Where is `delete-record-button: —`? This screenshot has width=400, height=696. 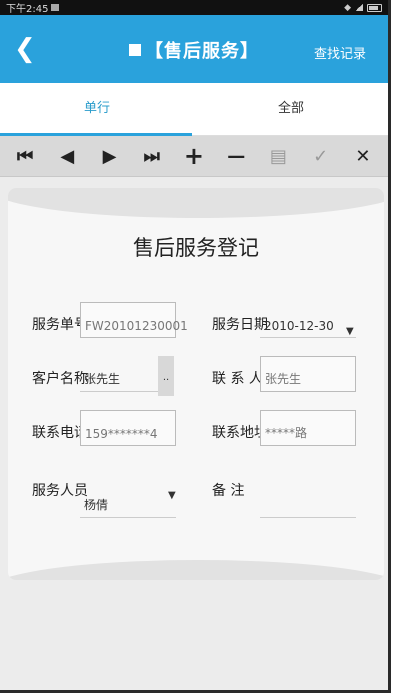 delete-record-button: — is located at coordinates (236, 156).